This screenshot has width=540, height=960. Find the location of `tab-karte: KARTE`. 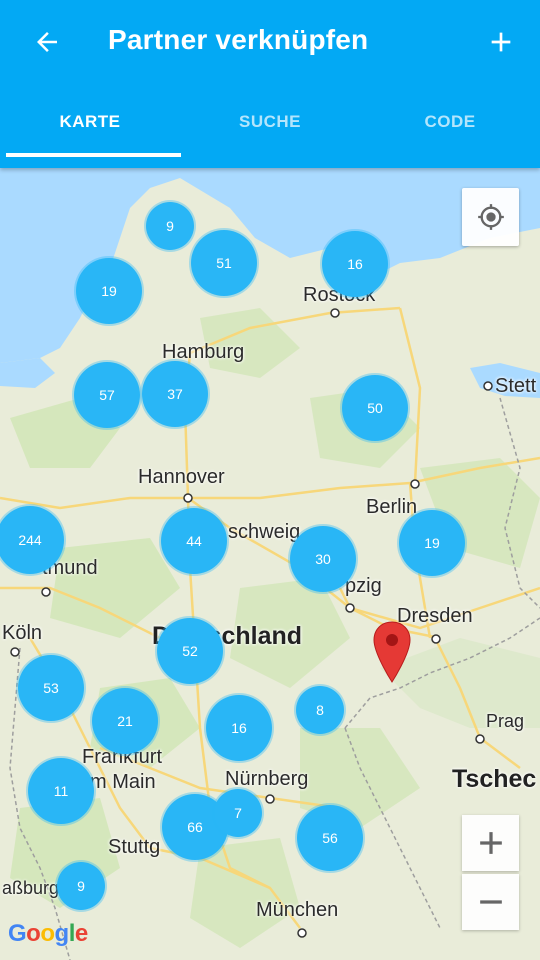

tab-karte: KARTE is located at coordinates (90, 122).